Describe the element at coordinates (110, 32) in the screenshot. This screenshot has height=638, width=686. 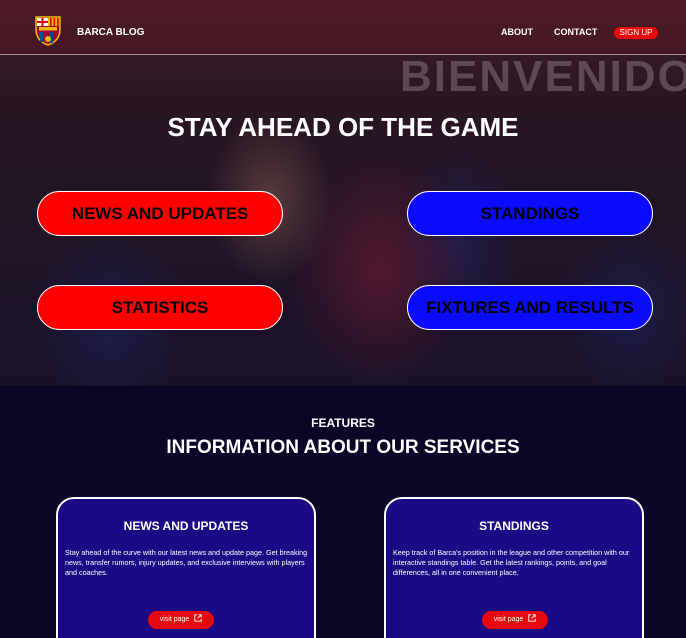
I see `brand-name: BARCA BLOG` at that location.